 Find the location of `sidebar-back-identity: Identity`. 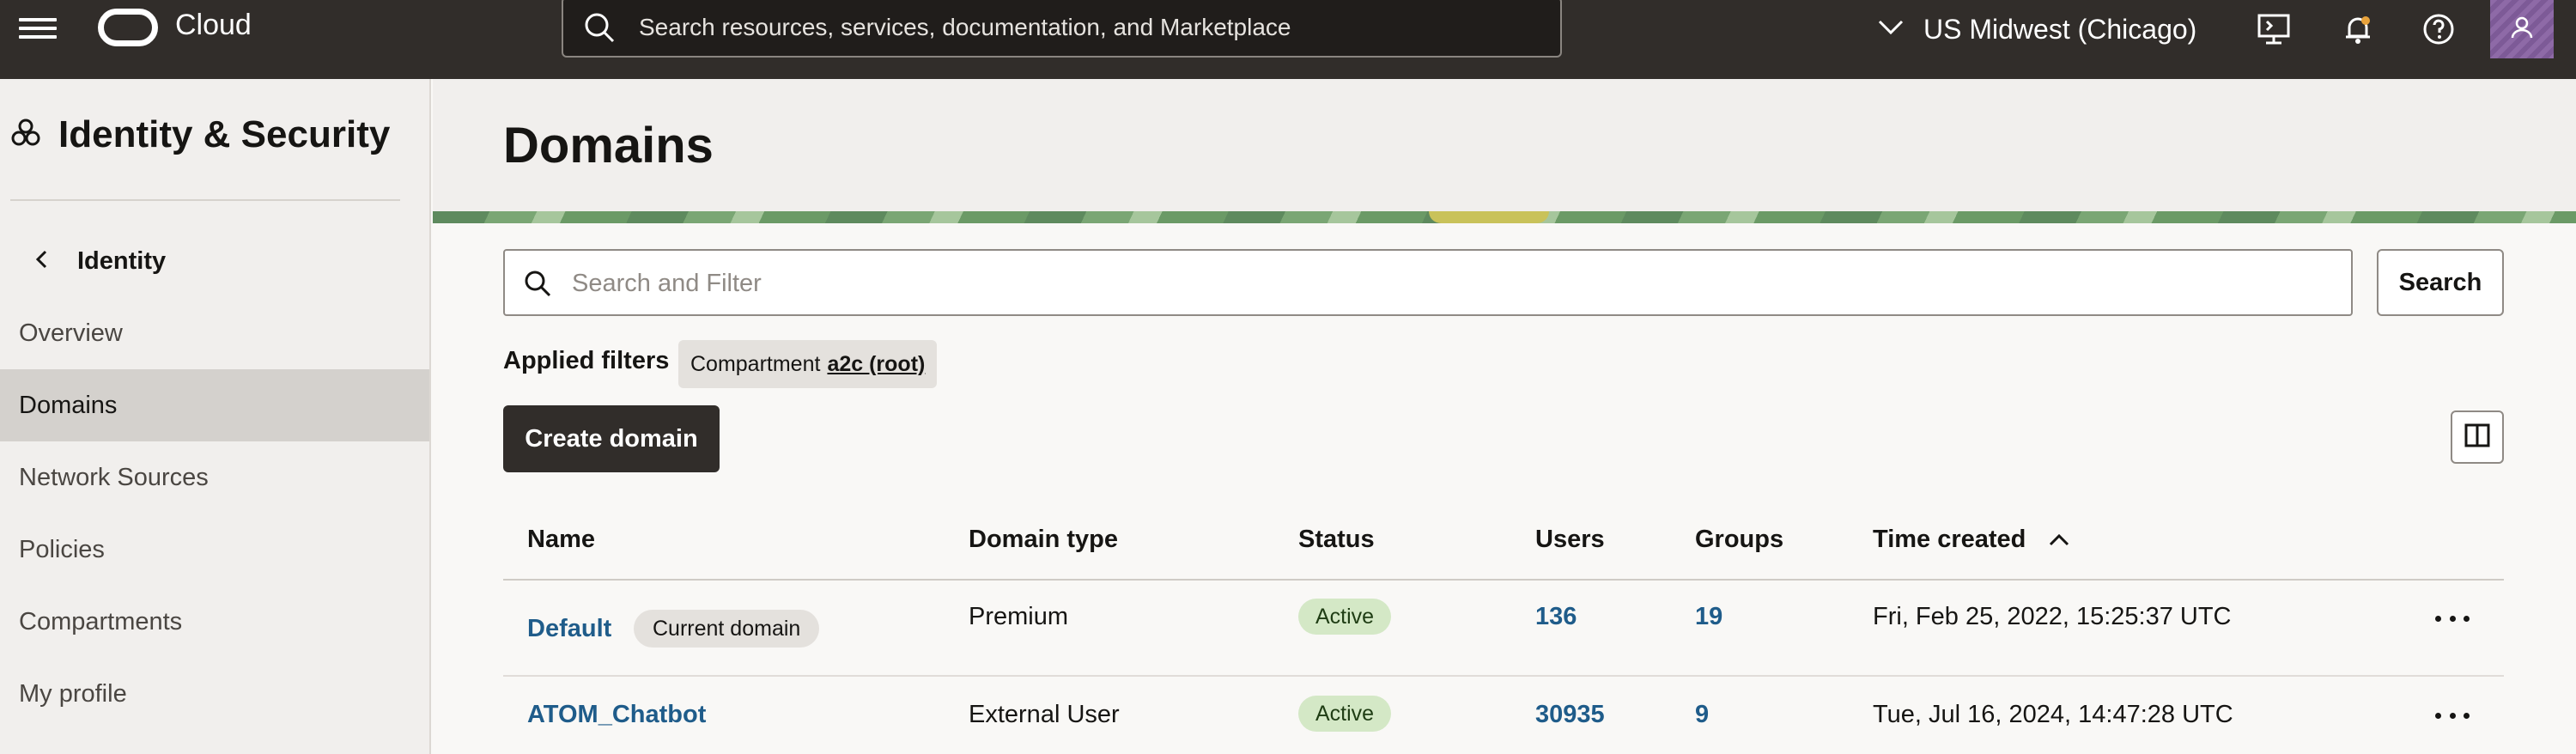

sidebar-back-identity: Identity is located at coordinates (100, 261).